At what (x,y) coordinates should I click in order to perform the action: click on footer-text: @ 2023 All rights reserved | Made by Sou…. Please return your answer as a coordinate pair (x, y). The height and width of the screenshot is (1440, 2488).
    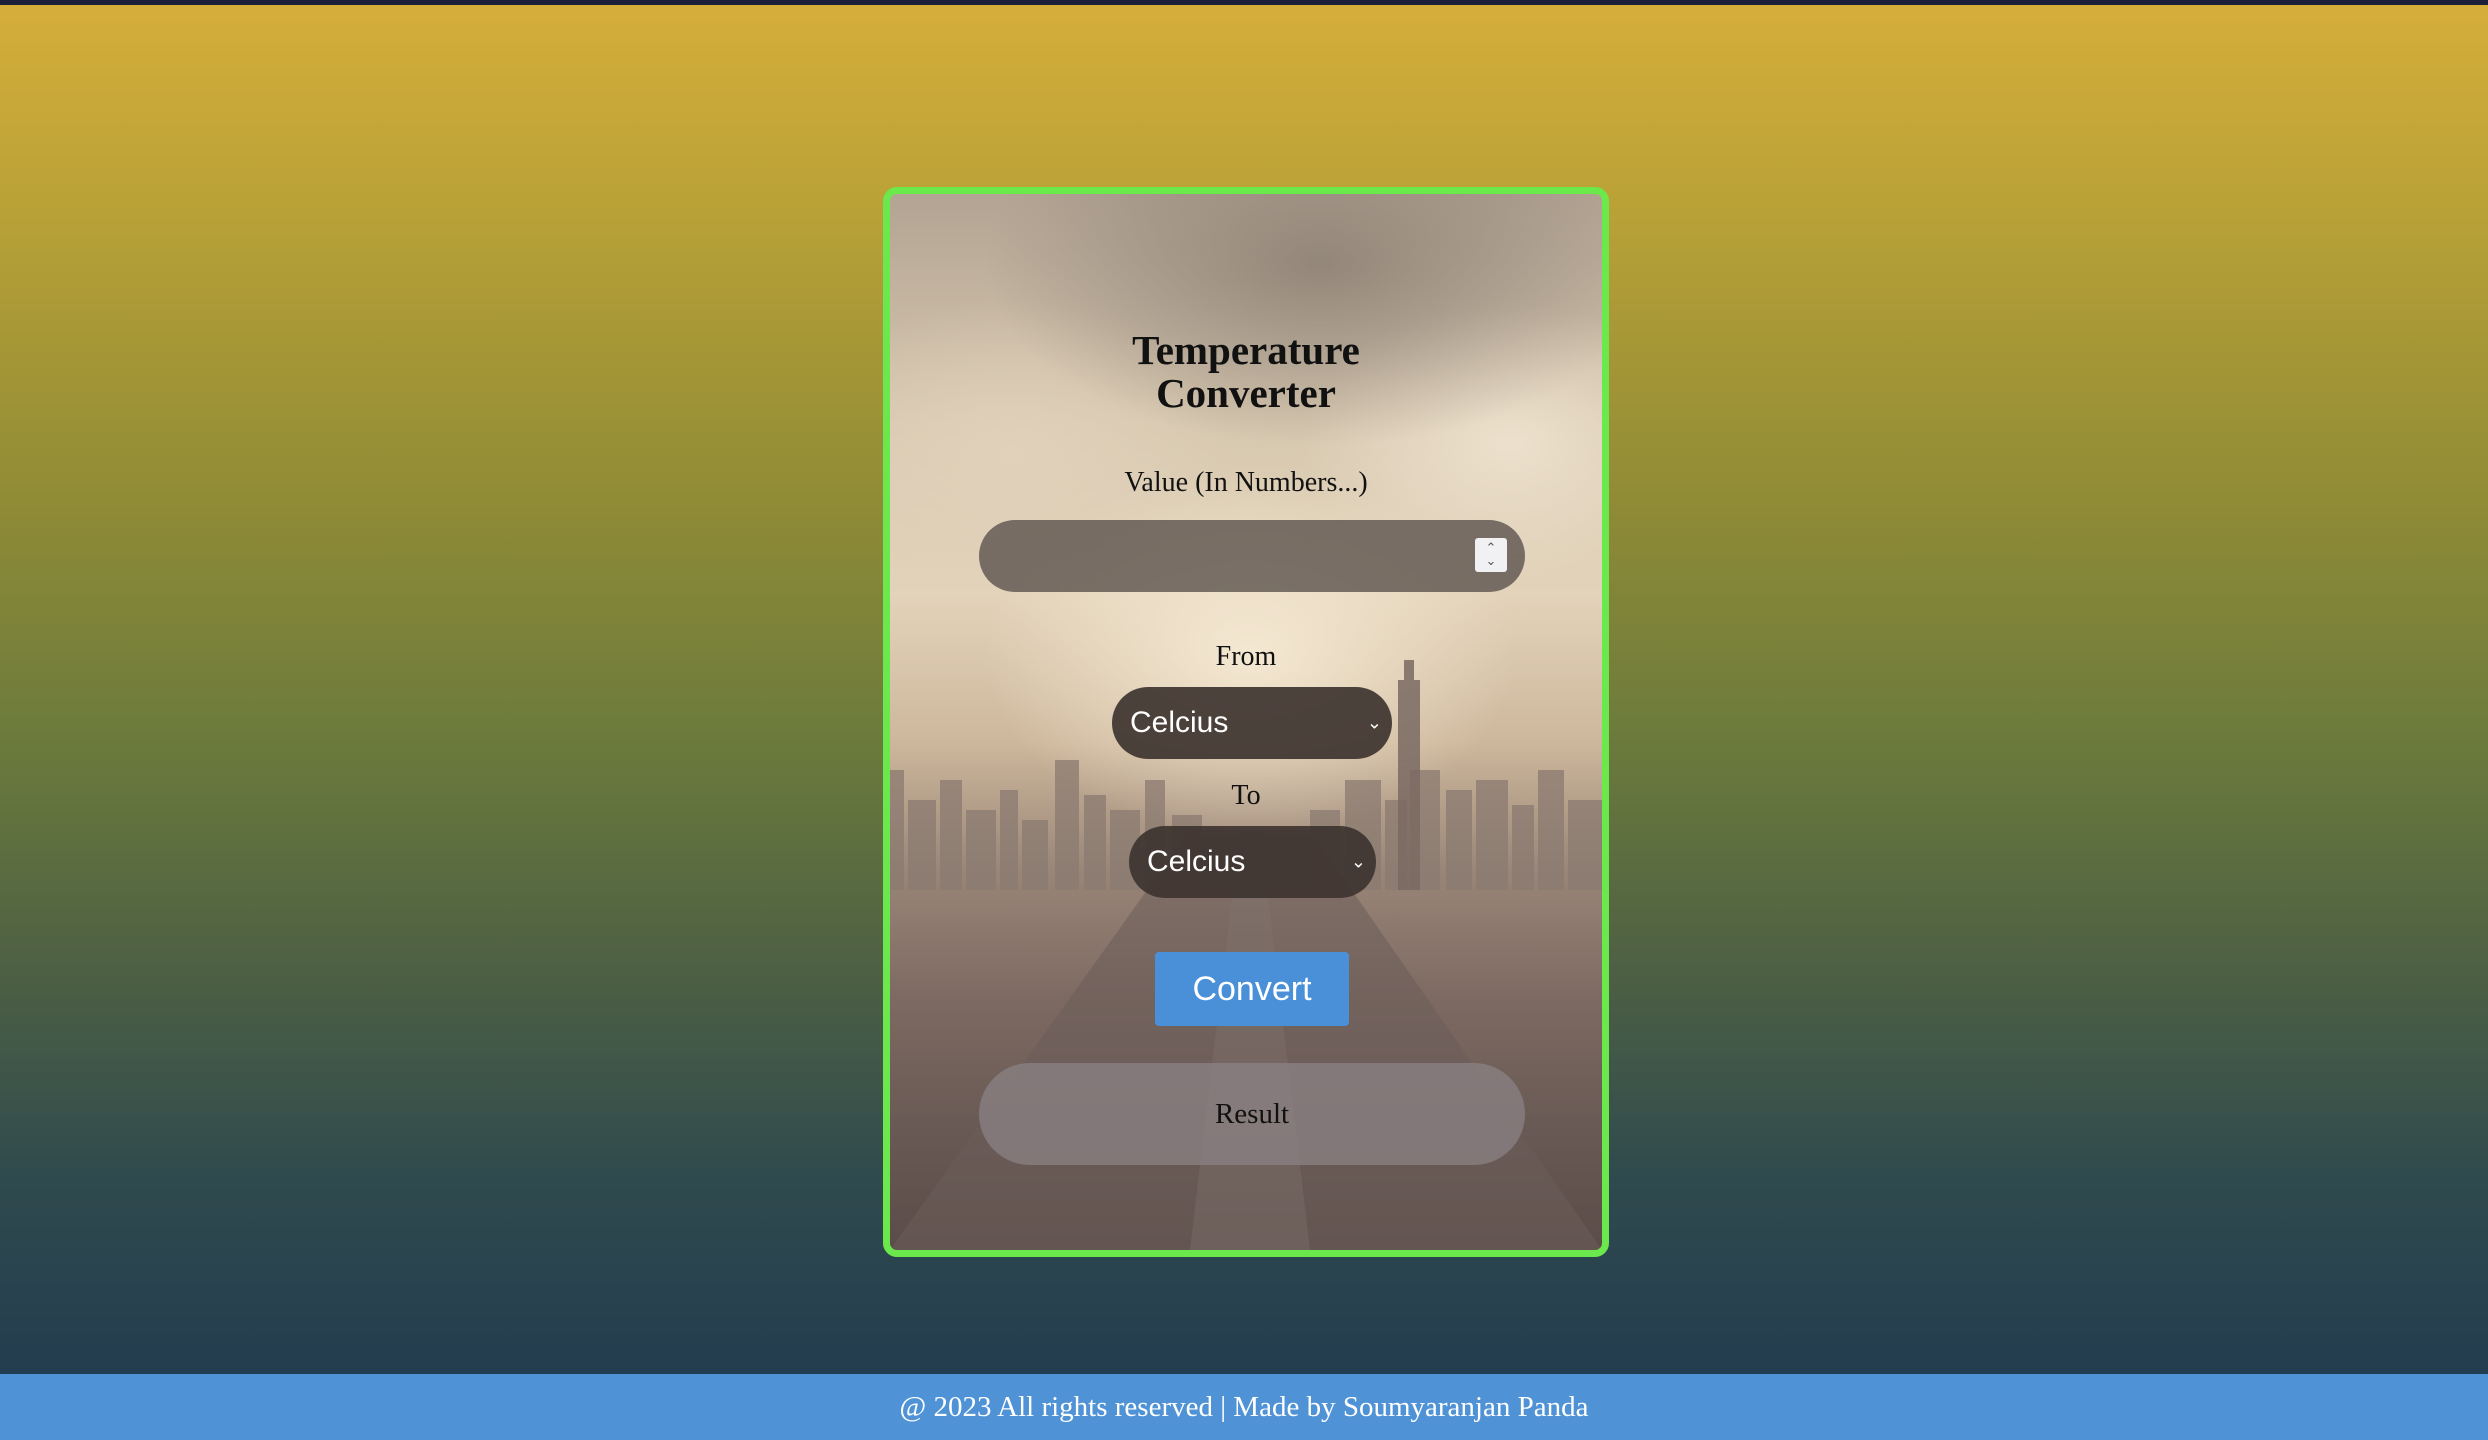
    Looking at the image, I should click on (1244, 1406).